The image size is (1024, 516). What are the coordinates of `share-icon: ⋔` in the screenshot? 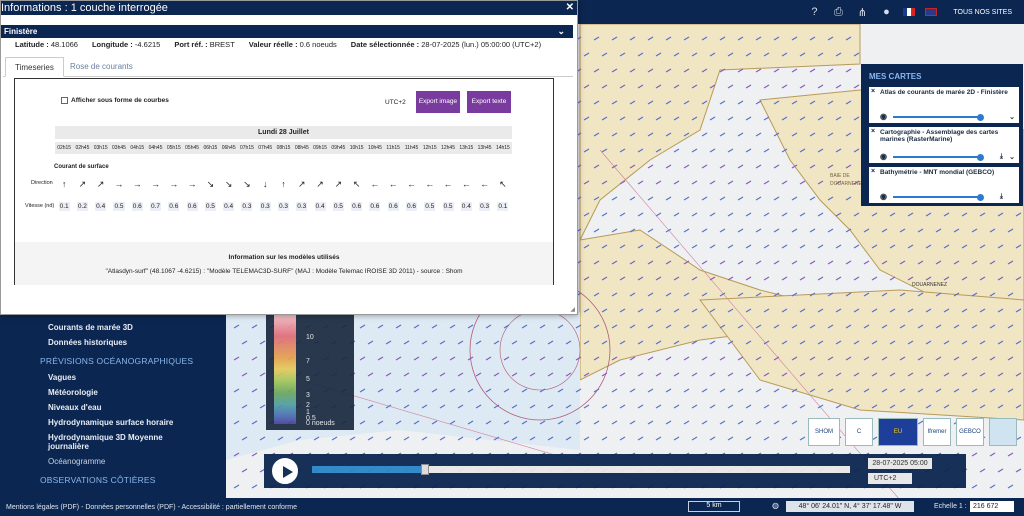 It's located at (862, 12).